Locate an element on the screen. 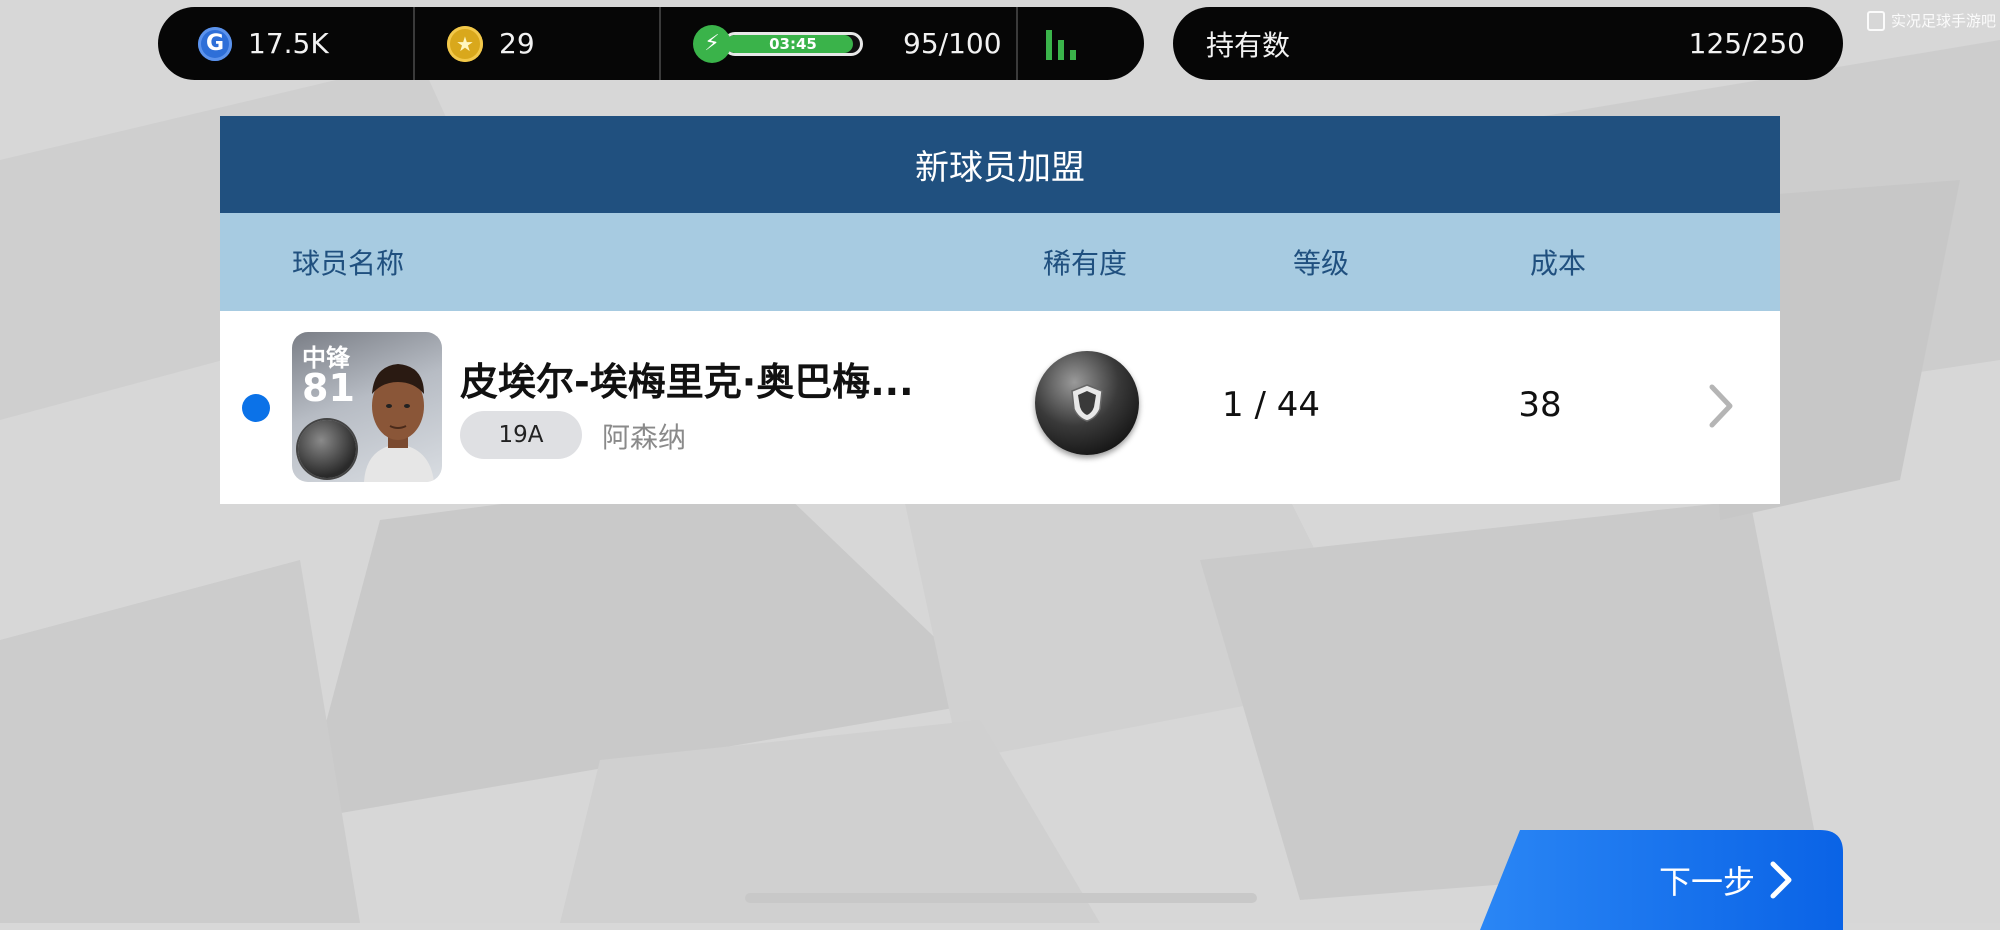 The image size is (2000, 930). player-cost: 38 is located at coordinates (1540, 405).